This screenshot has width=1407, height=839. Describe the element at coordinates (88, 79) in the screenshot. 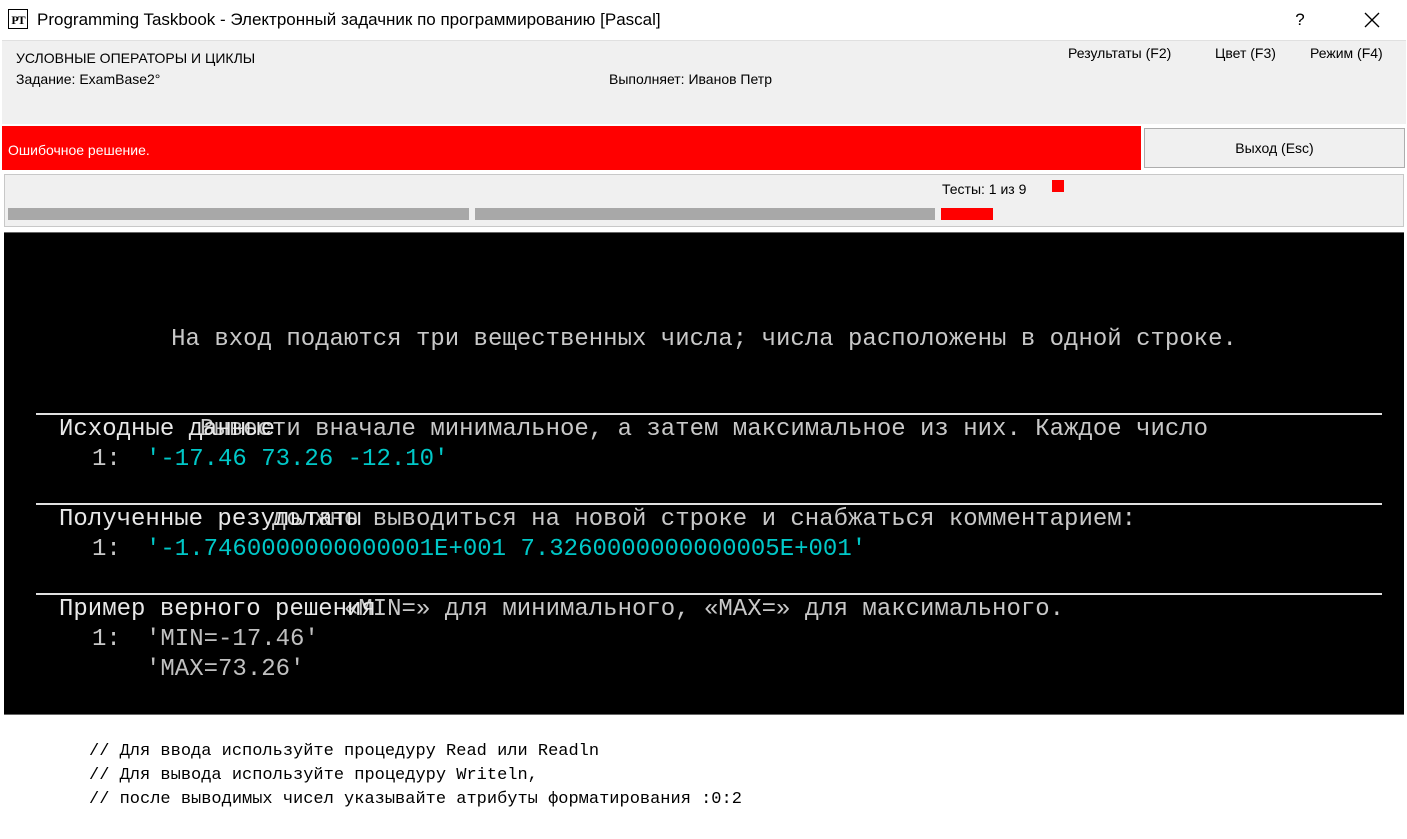

I see `task-name: Задание: ExamBase2°` at that location.